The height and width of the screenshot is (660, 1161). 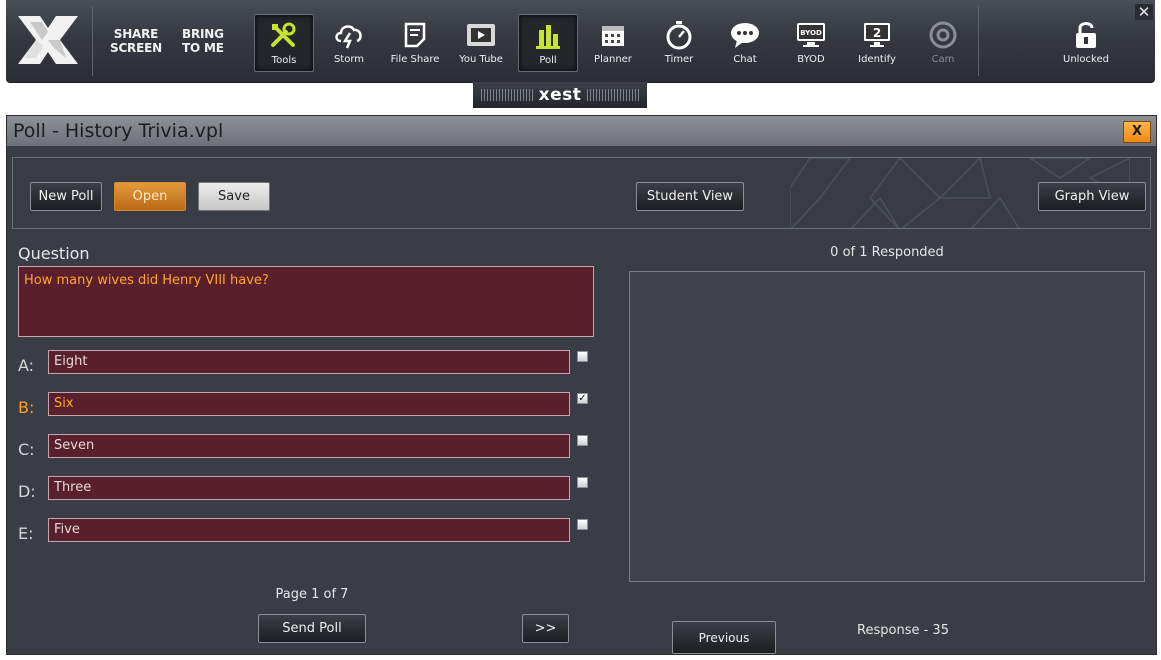 What do you see at coordinates (1092, 196) in the screenshot?
I see `graph-view-button: Graph View` at bounding box center [1092, 196].